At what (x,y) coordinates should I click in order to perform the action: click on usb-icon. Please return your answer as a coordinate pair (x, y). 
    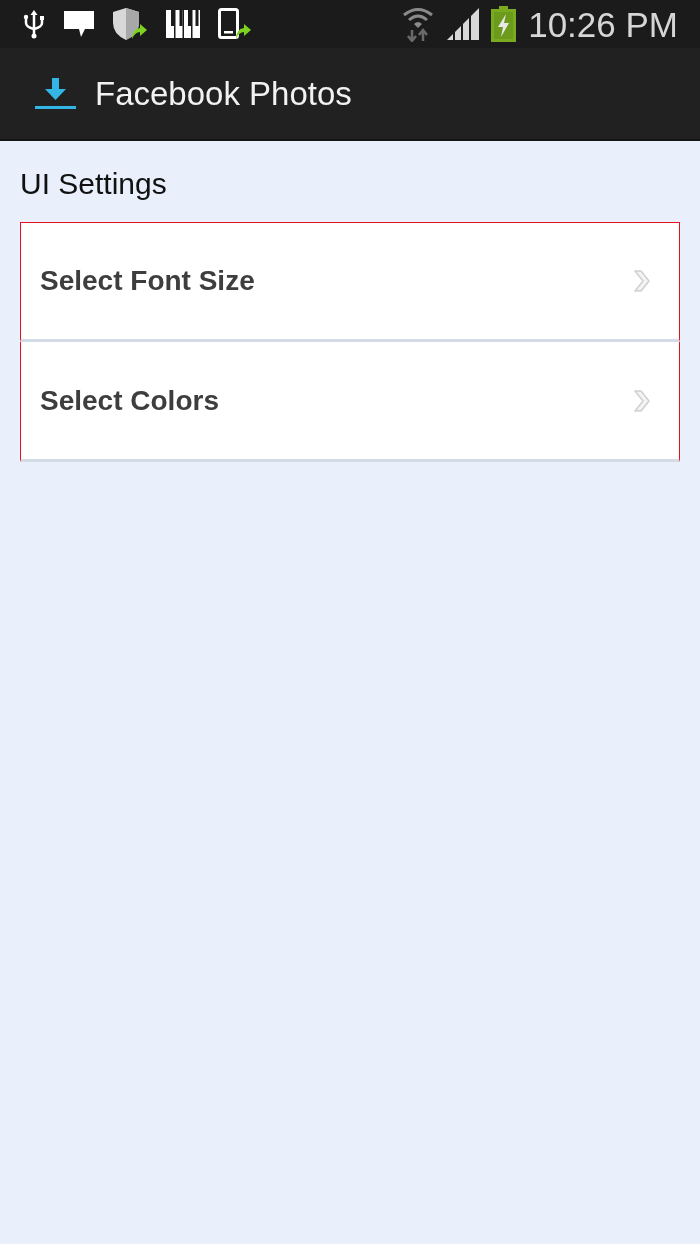
    Looking at the image, I should click on (34, 24).